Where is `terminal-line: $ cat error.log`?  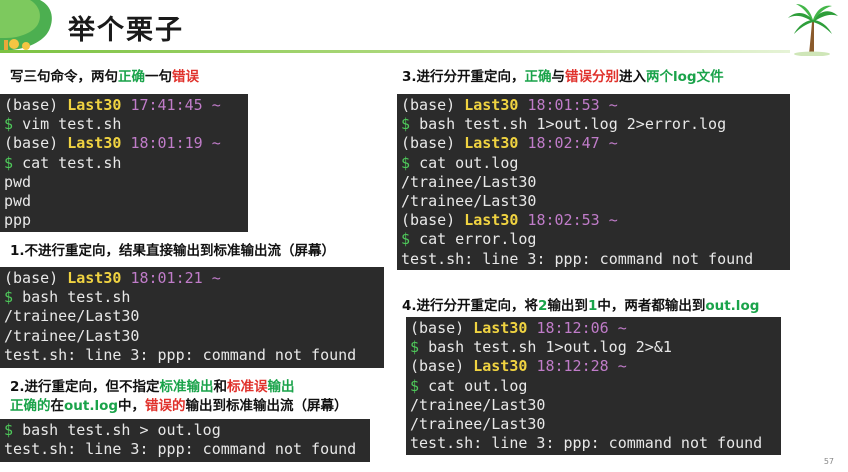
terminal-line: $ cat error.log is located at coordinates (593, 239).